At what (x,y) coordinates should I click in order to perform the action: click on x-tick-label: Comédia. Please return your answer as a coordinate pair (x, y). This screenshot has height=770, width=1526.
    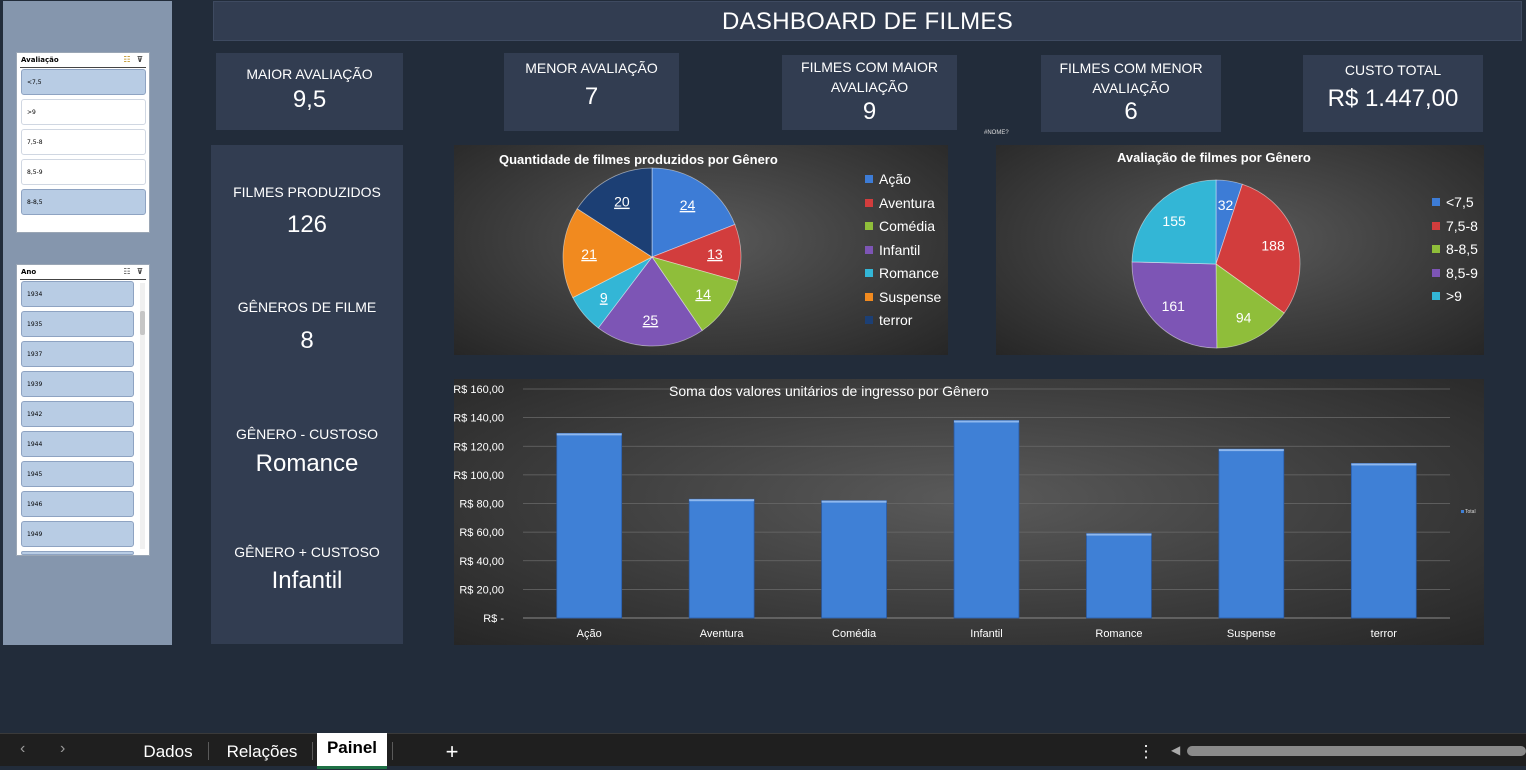
    Looking at the image, I should click on (854, 634).